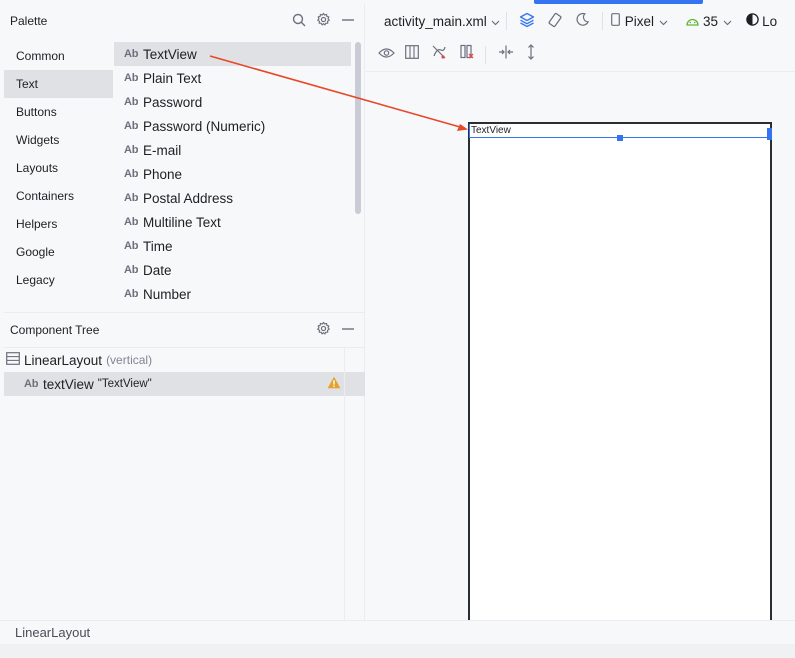 The height and width of the screenshot is (658, 795). What do you see at coordinates (338, 93) in the screenshot?
I see `drag-arrow` at bounding box center [338, 93].